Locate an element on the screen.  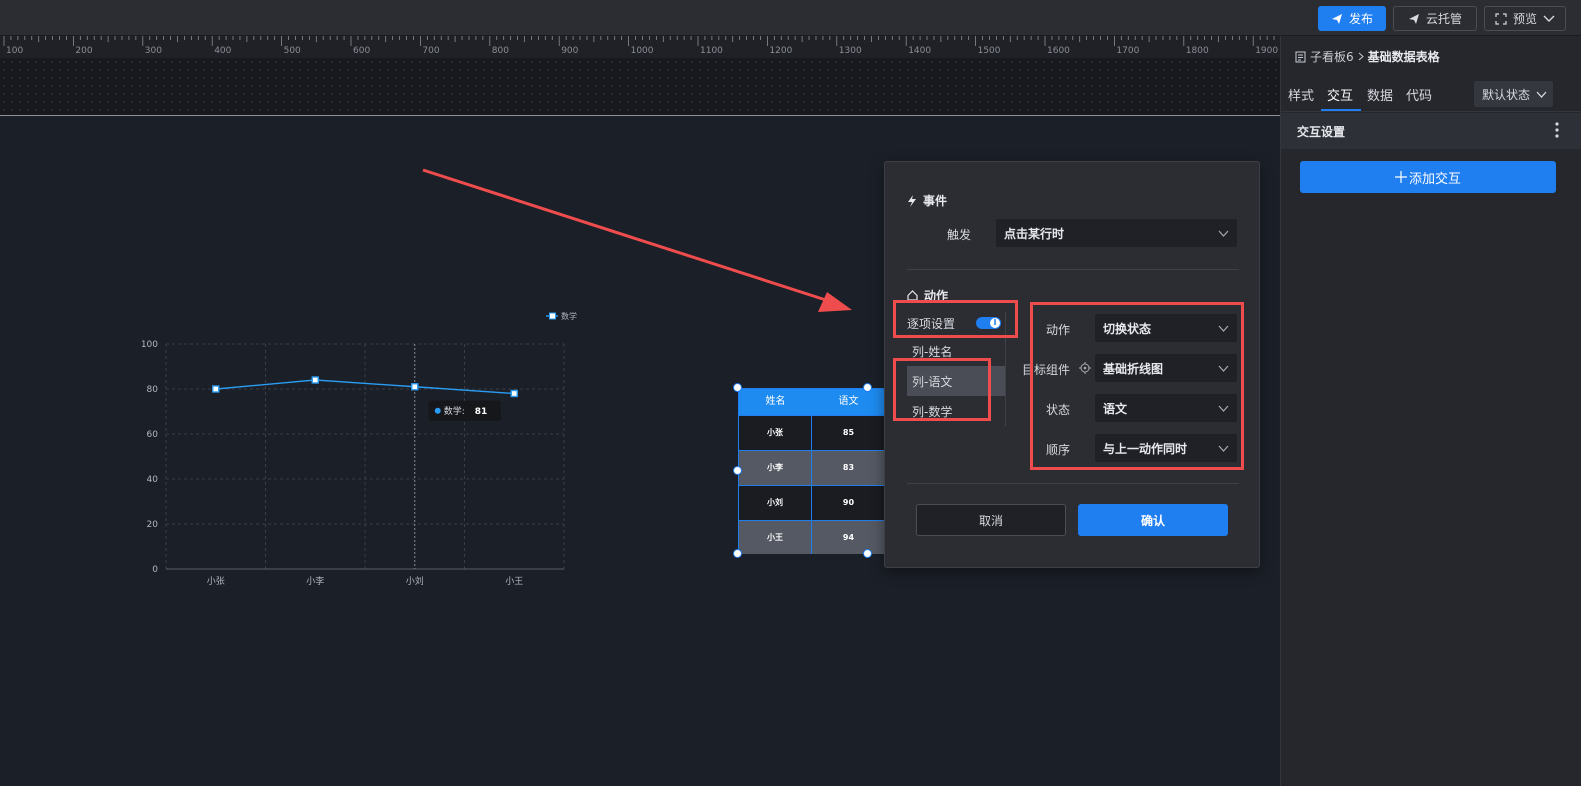
lightning-icon is located at coordinates (912, 200).